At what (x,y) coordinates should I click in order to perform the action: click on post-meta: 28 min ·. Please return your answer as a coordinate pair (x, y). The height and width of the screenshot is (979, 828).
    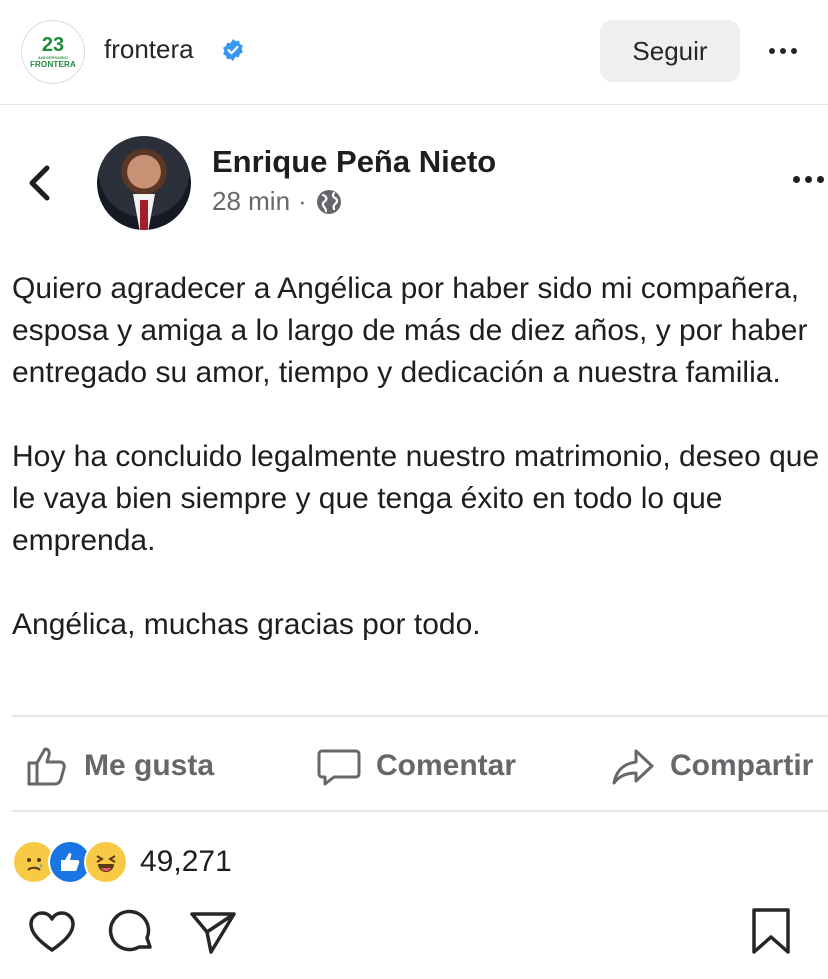
    Looking at the image, I should click on (277, 201).